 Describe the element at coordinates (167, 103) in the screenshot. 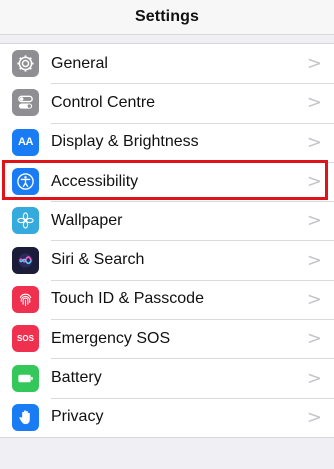

I see `settings-row-control-centre: Control Centre >` at that location.